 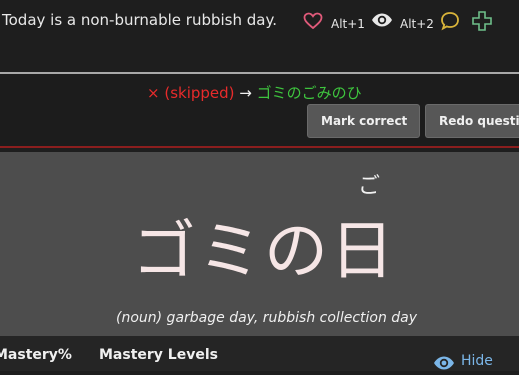 What do you see at coordinates (245, 93) in the screenshot?
I see `arrow-icon: →` at bounding box center [245, 93].